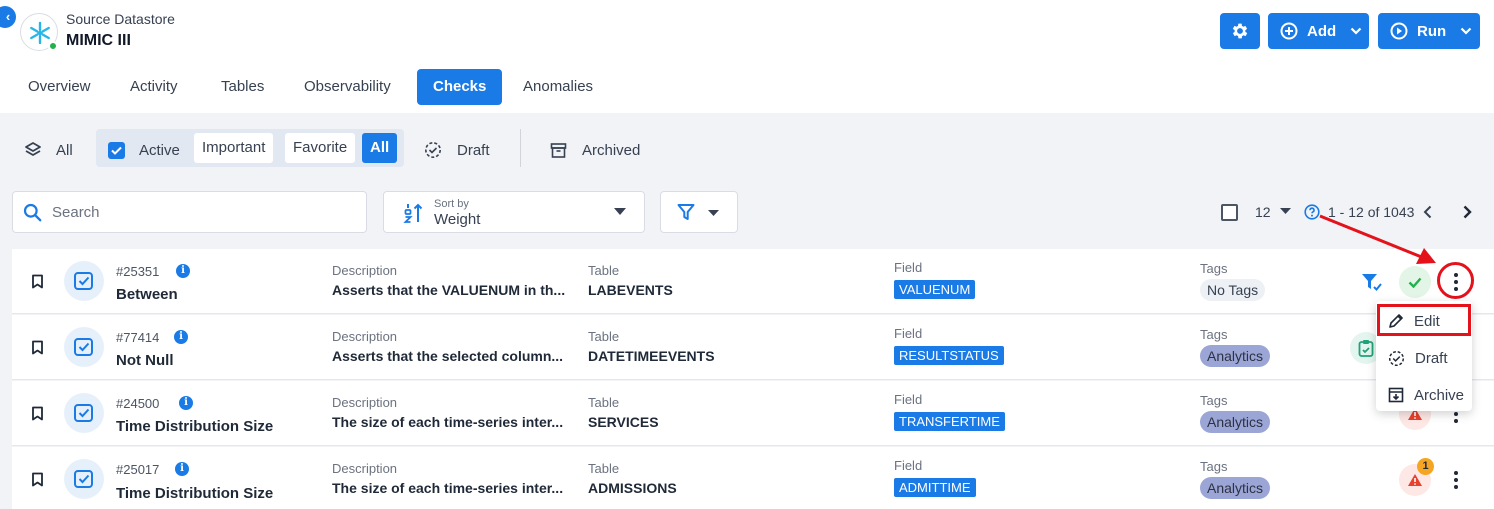 This screenshot has width=1494, height=509. What do you see at coordinates (1456, 480) in the screenshot?
I see `kebab-icon` at bounding box center [1456, 480].